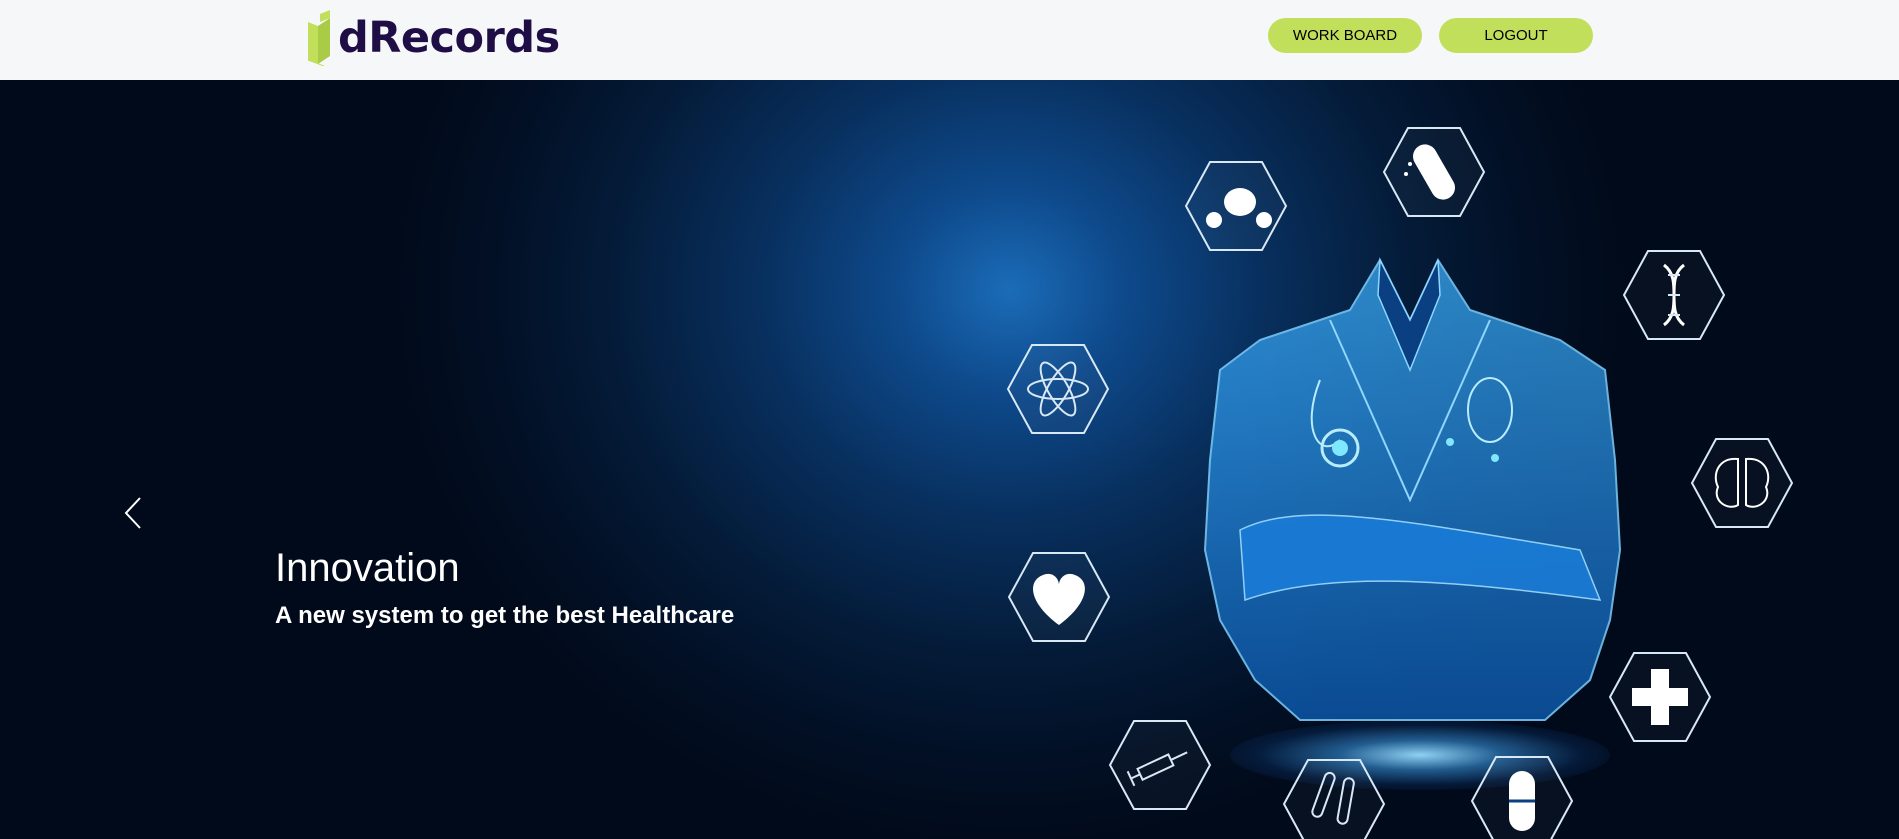 Image resolution: width=1899 pixels, height=839 pixels. What do you see at coordinates (1160, 765) in the screenshot?
I see `syringe-icon` at bounding box center [1160, 765].